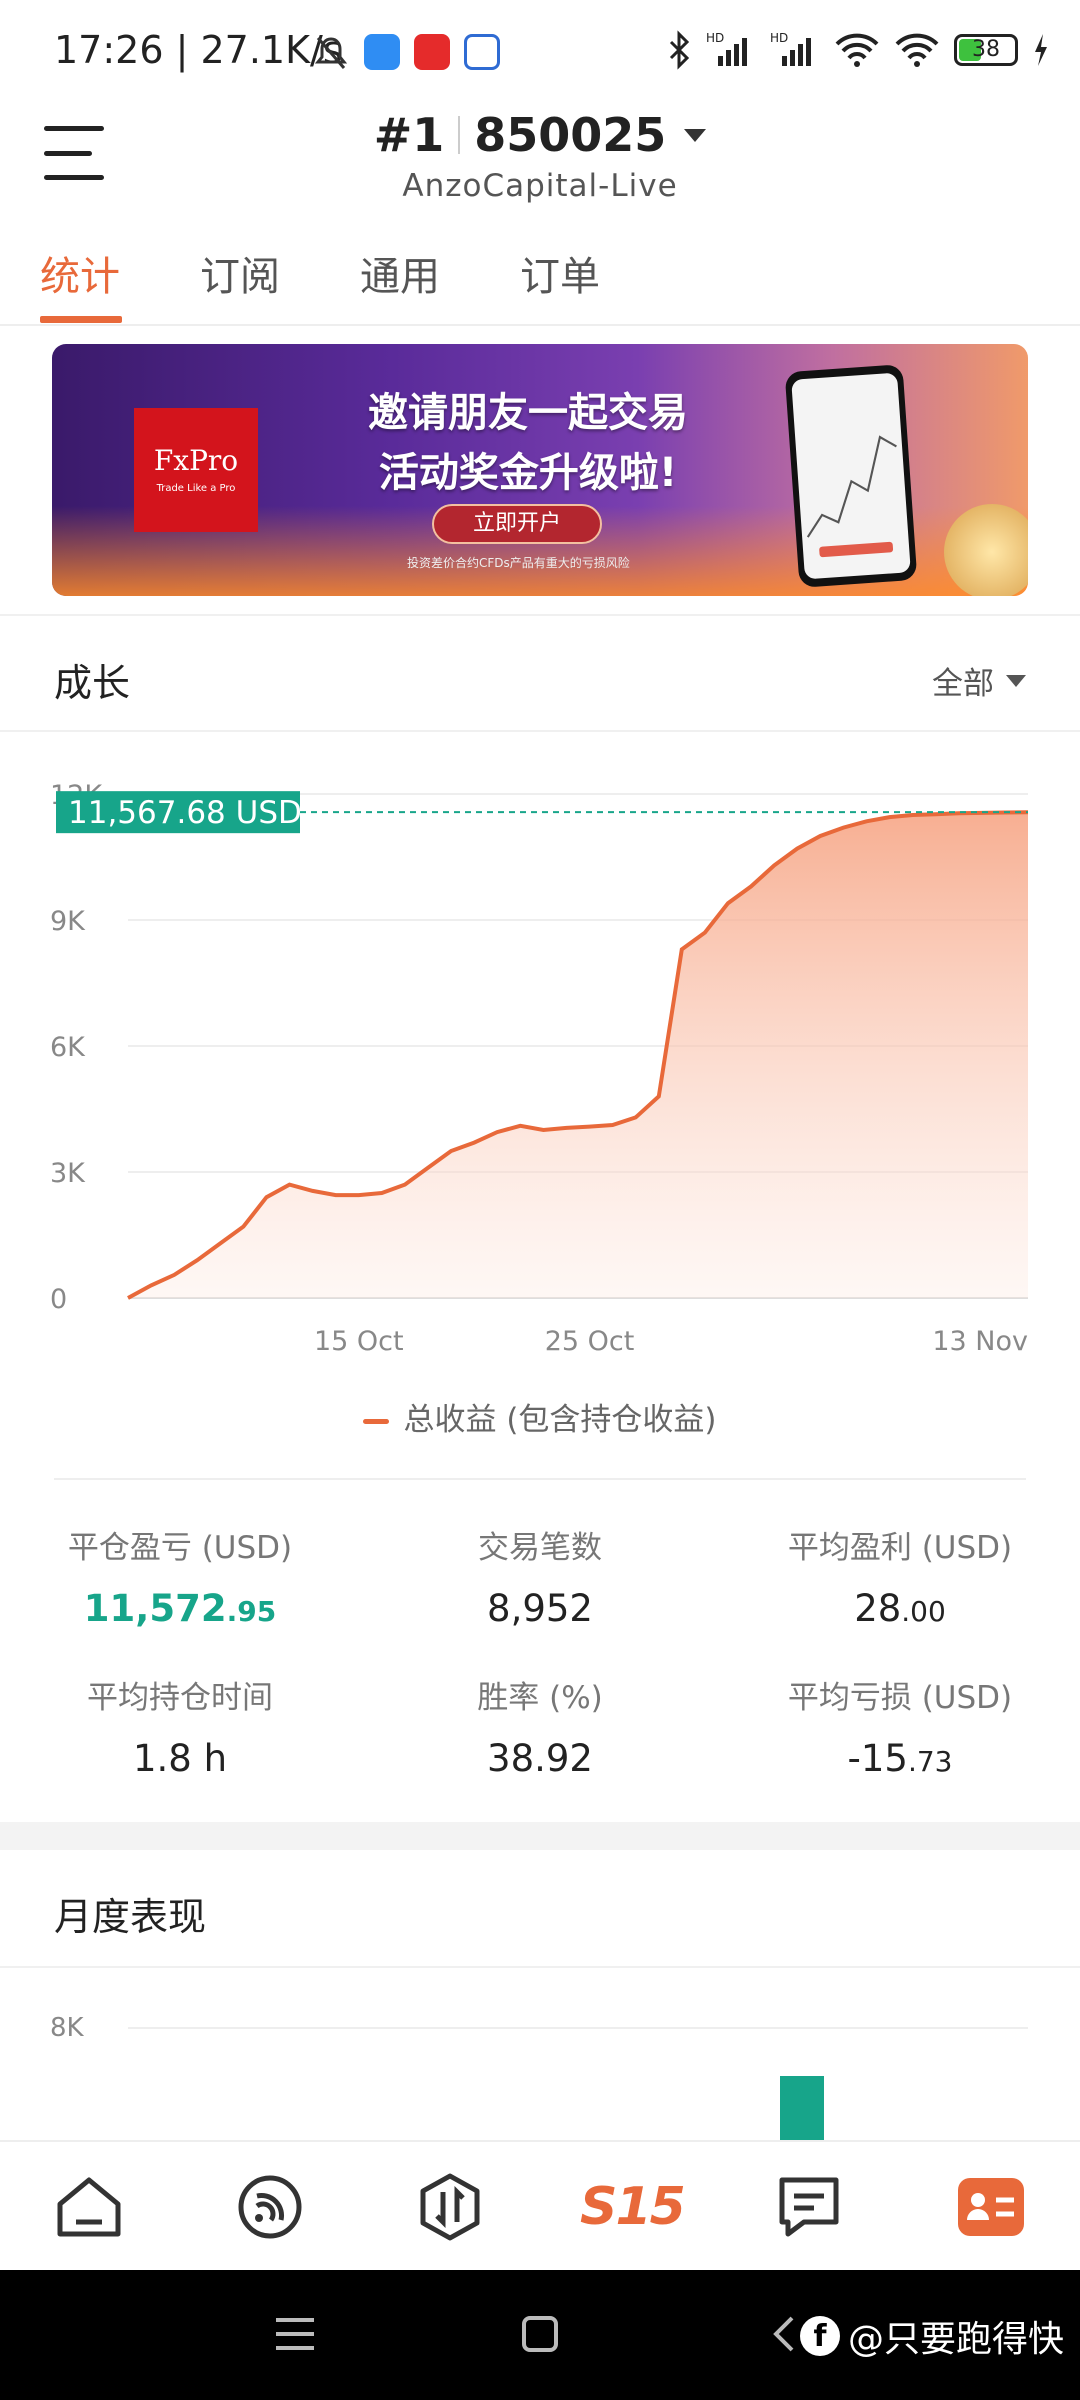 The image size is (1080, 2400). What do you see at coordinates (560, 1420) in the screenshot?
I see `legend-label: 总收益 (包含持仓收益)` at bounding box center [560, 1420].